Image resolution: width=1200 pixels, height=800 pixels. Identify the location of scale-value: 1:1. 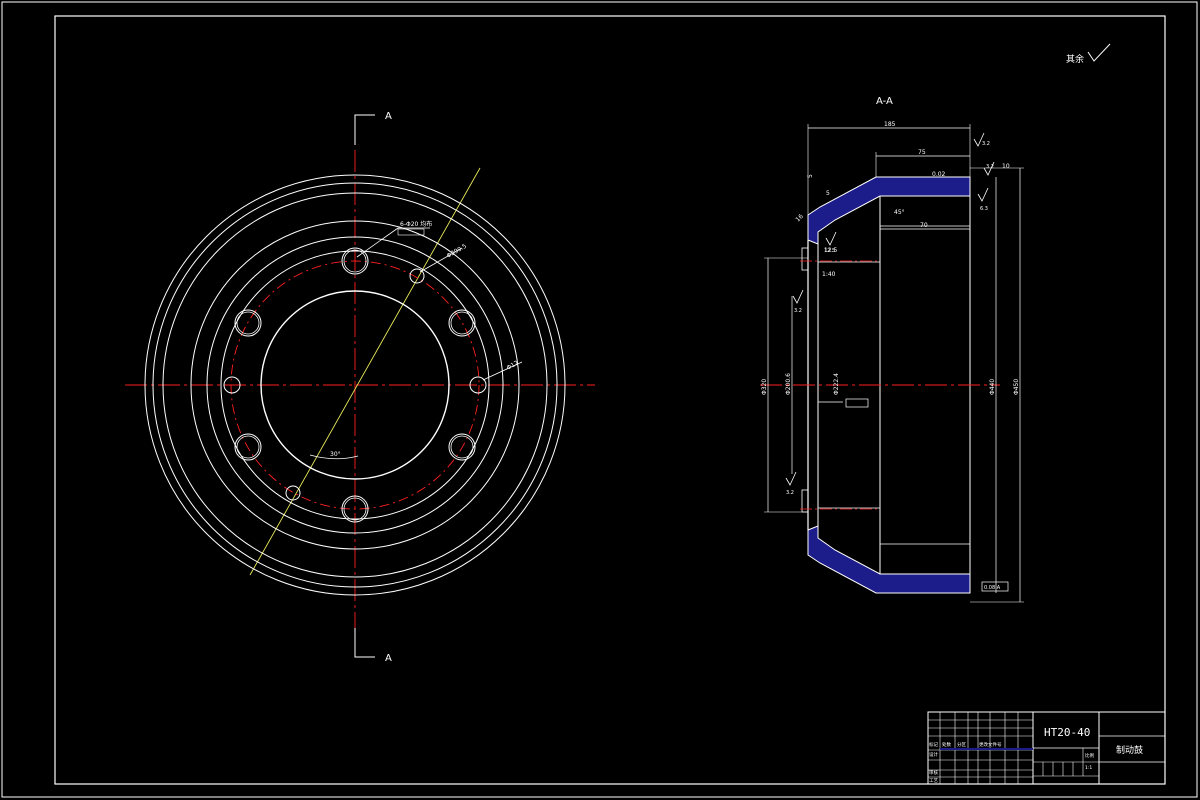
(1088, 768).